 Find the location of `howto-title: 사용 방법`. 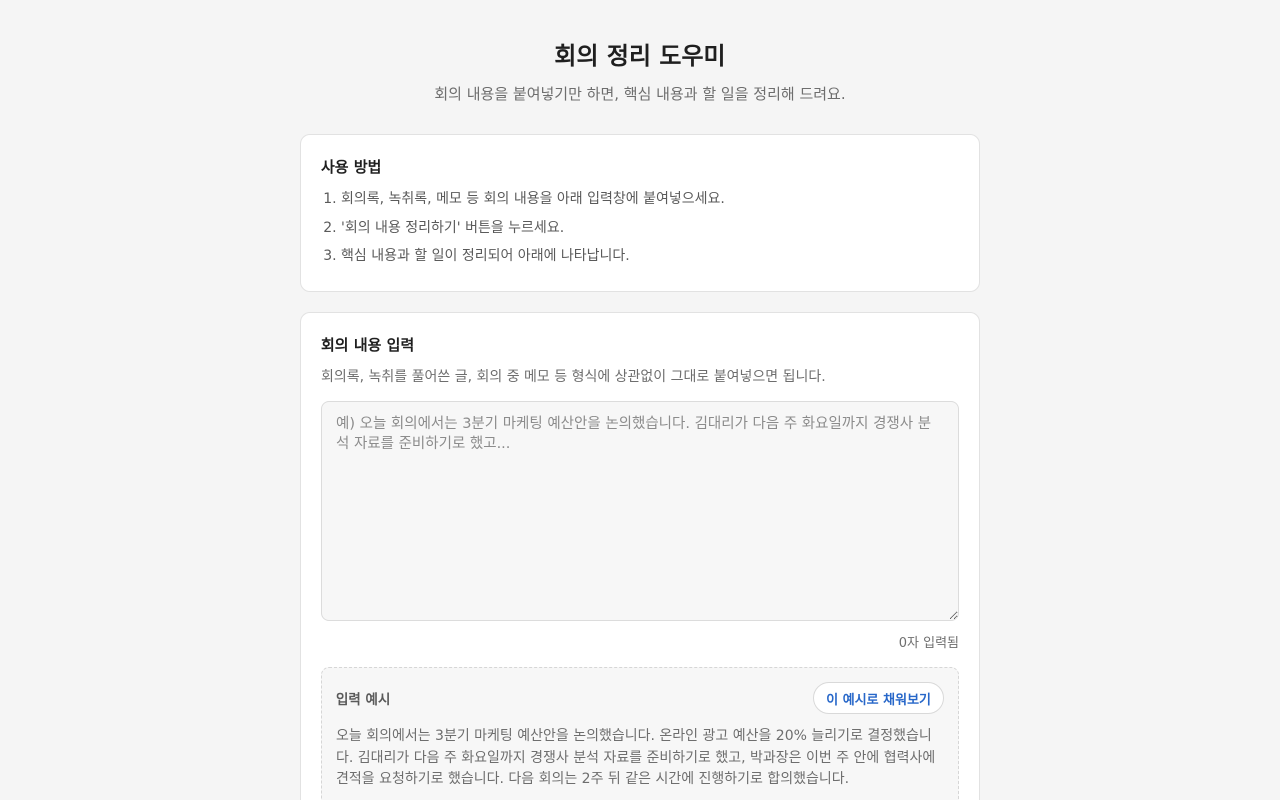

howto-title: 사용 방법 is located at coordinates (351, 167).